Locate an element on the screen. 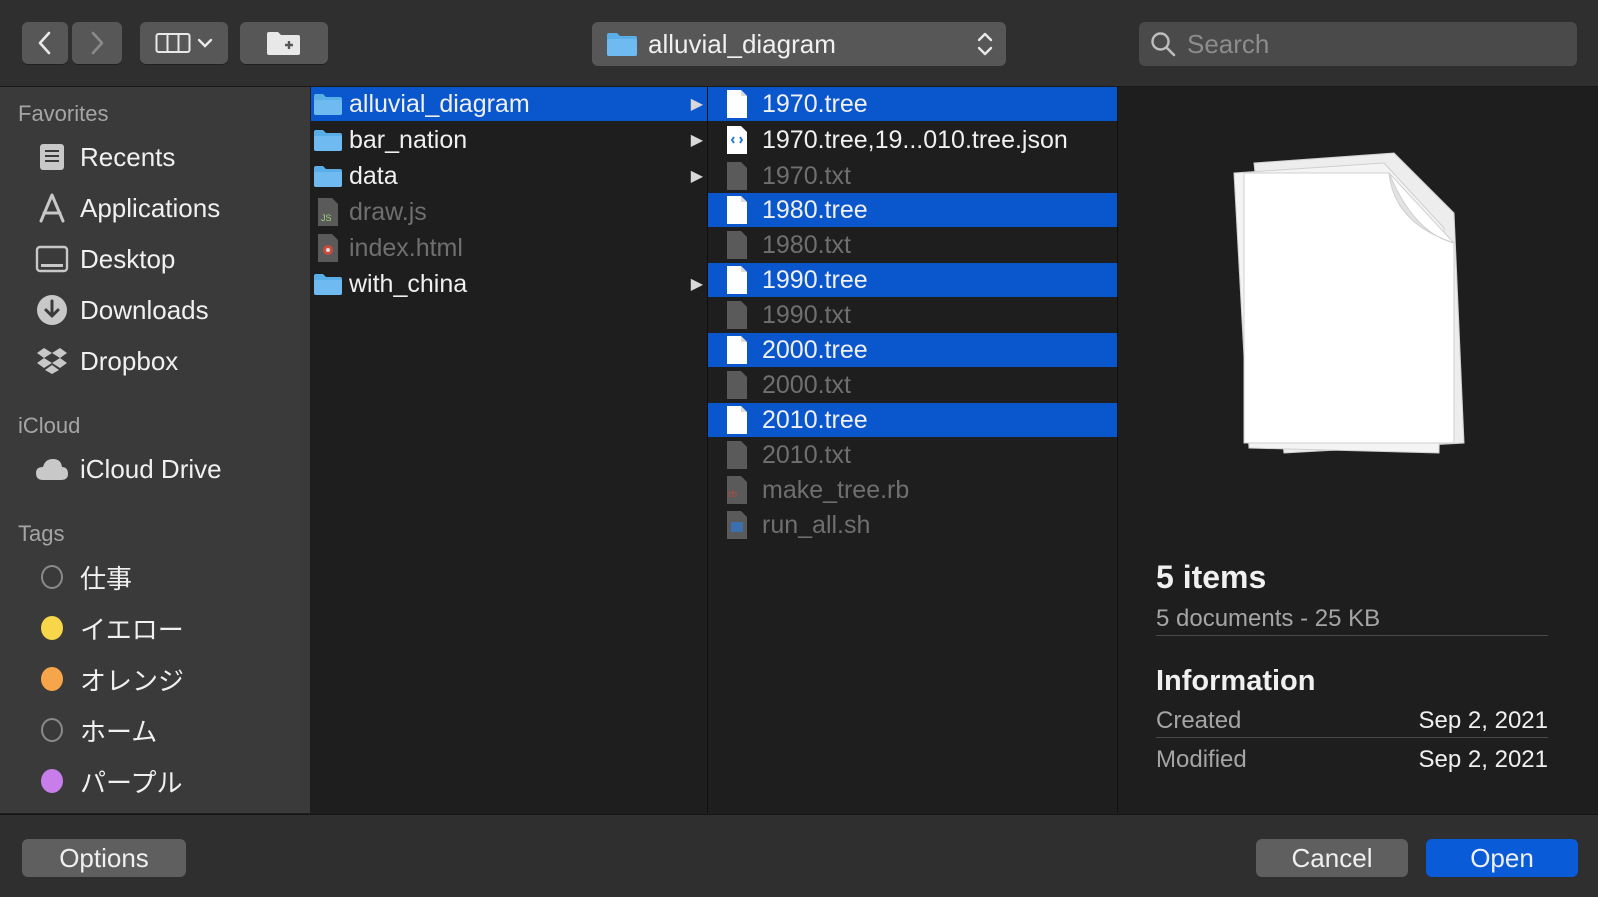 The width and height of the screenshot is (1598, 897). sidebar-item-label: Desktop is located at coordinates (128, 258).